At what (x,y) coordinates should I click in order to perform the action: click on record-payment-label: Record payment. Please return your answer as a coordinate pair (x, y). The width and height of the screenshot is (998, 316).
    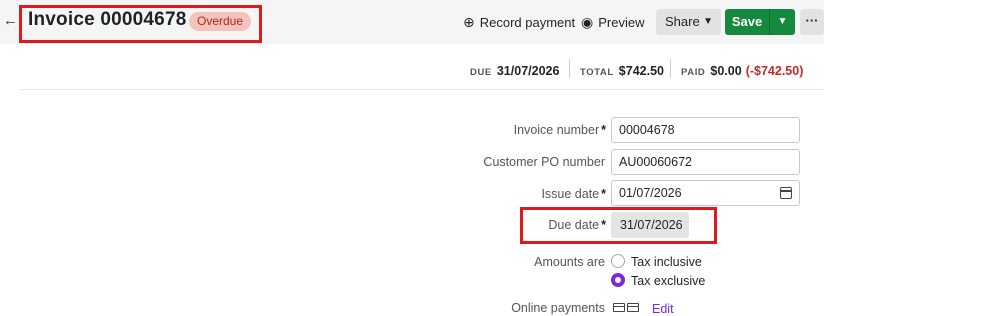
    Looking at the image, I should click on (527, 22).